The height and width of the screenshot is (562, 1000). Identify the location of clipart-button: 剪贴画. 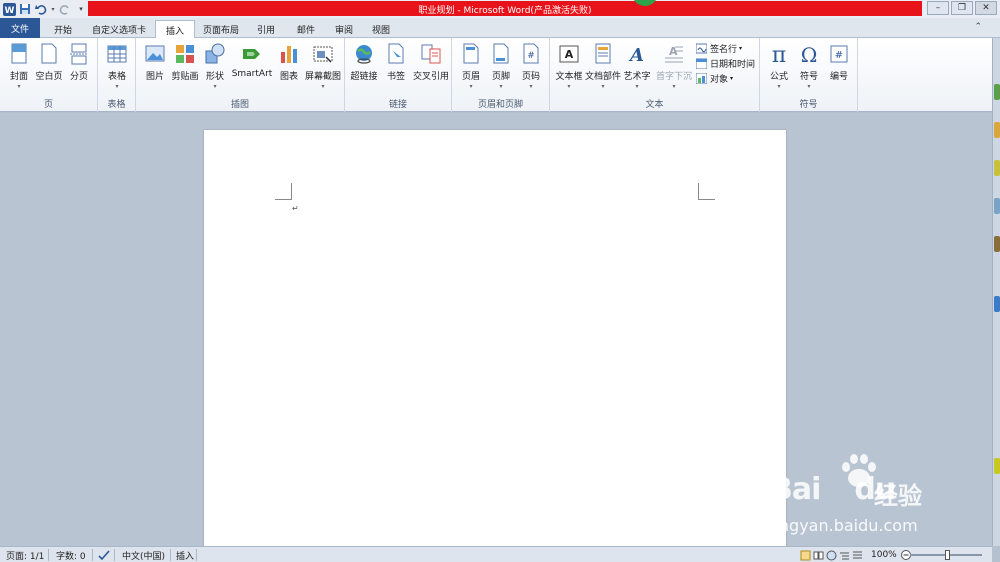
(185, 67).